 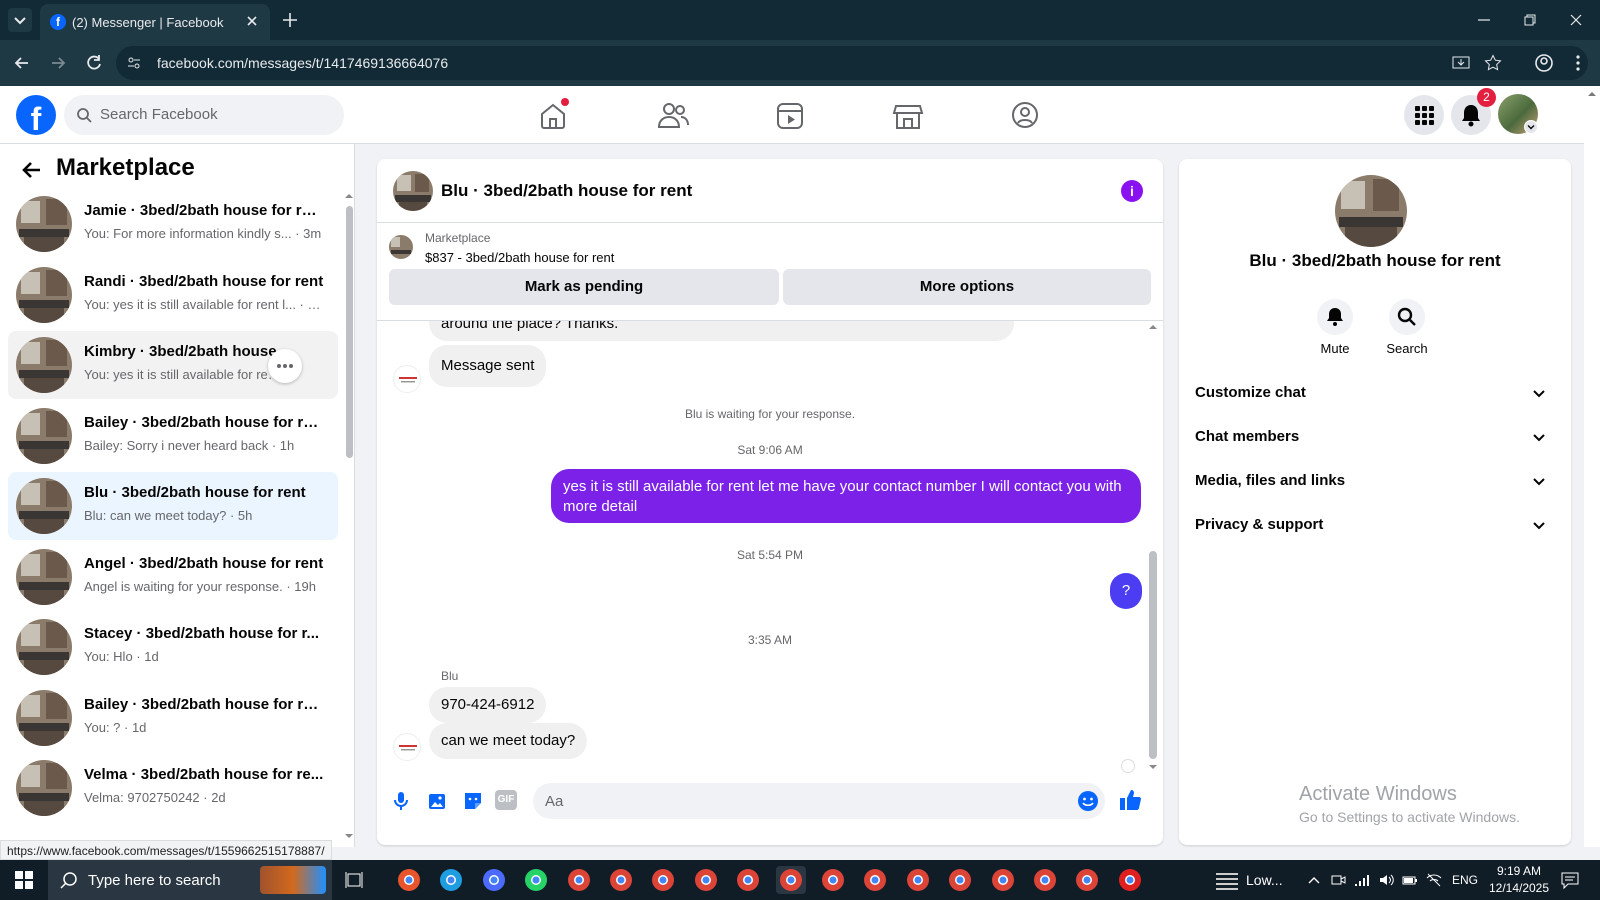 I want to click on tray-chevron-up-icon, so click(x=1314, y=880).